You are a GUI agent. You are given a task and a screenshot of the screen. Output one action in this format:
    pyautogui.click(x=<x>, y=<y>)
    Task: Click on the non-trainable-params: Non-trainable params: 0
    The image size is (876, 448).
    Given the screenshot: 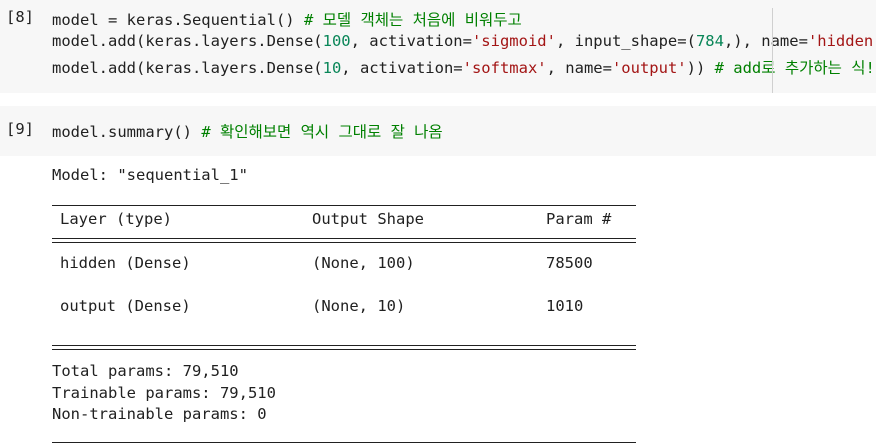 What is the action you would take?
    pyautogui.click(x=159, y=414)
    